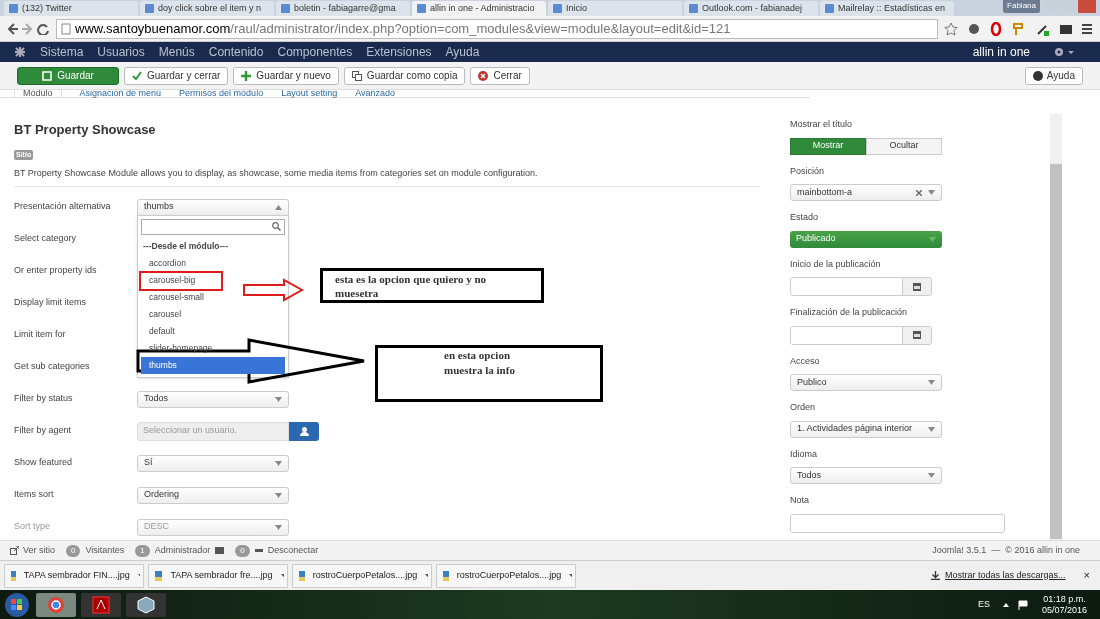 This screenshot has width=1100, height=619. What do you see at coordinates (213, 263) in the screenshot?
I see `dropdown-option: accordion` at bounding box center [213, 263].